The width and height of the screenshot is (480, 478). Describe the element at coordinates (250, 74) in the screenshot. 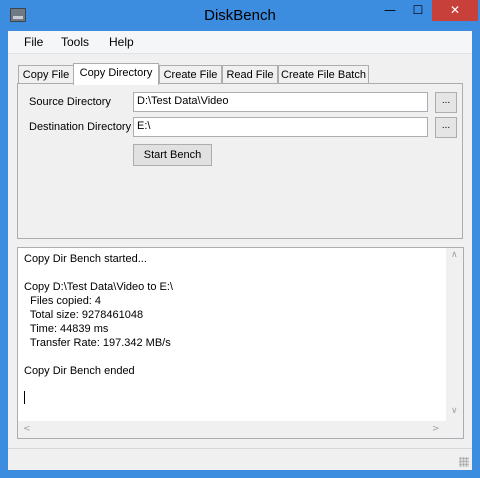

I see `tab-read-file: Read File` at that location.